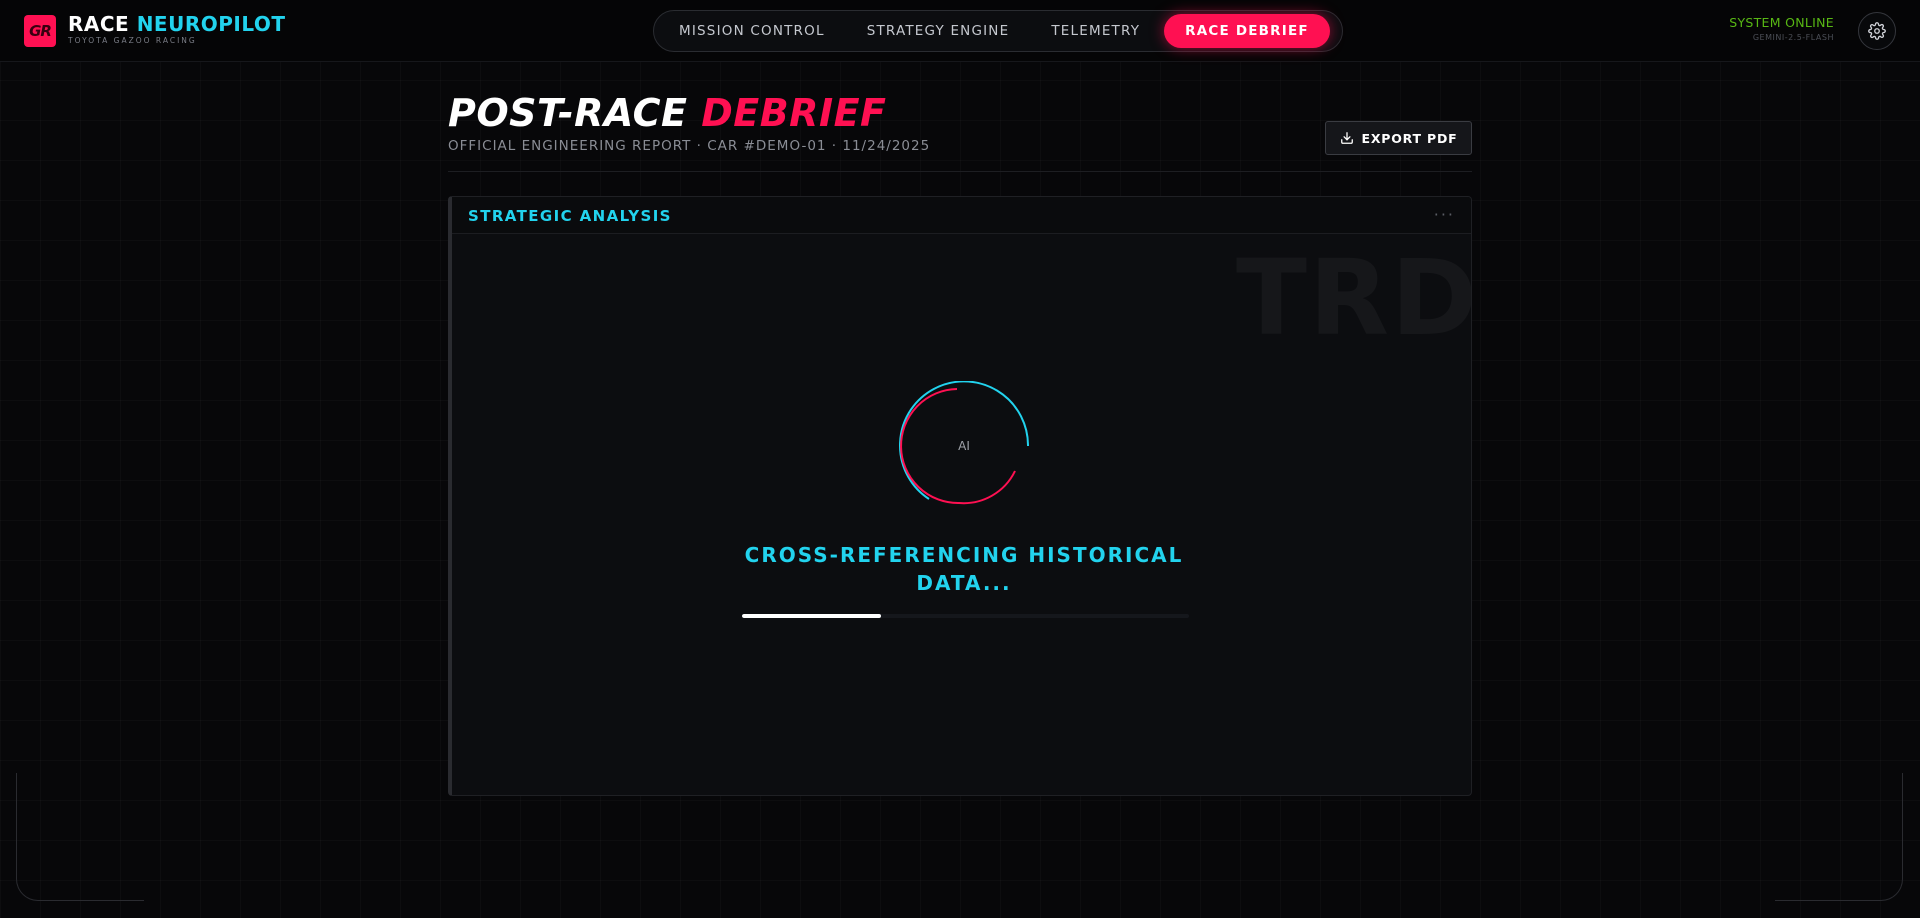  What do you see at coordinates (1354, 298) in the screenshot?
I see `trd-watermark: TRD` at bounding box center [1354, 298].